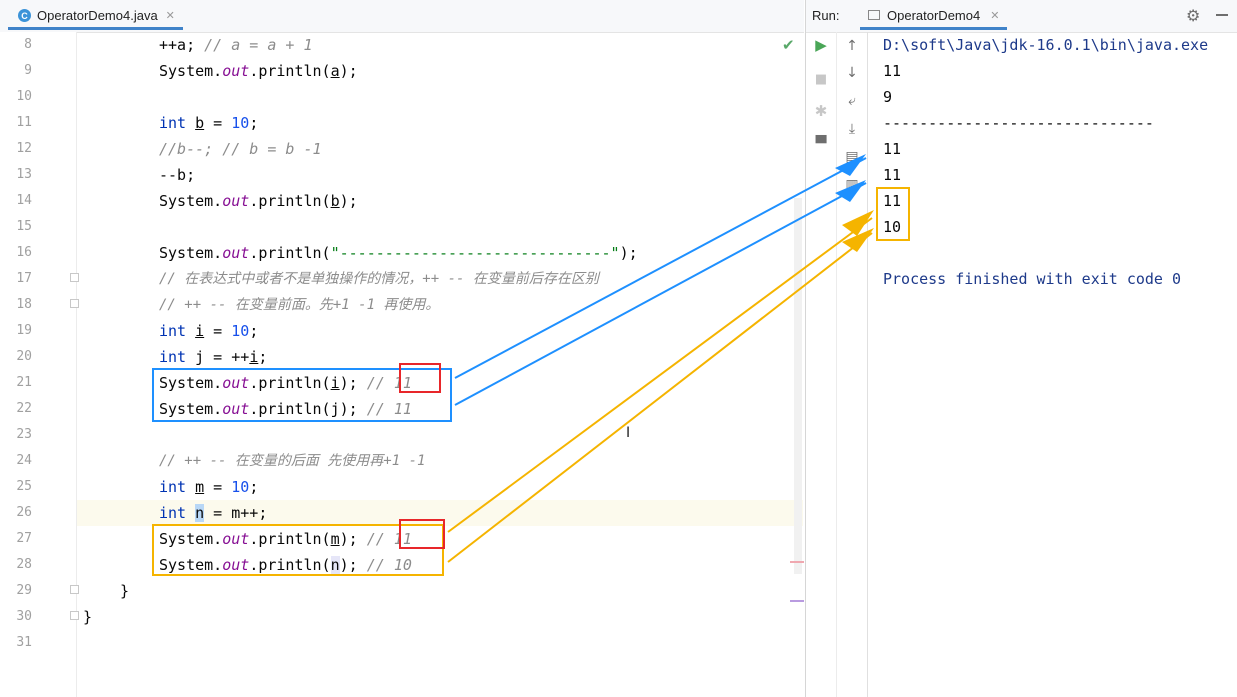 The width and height of the screenshot is (1237, 697). I want to click on run-tab-label: OperatorDemo4, so click(934, 15).